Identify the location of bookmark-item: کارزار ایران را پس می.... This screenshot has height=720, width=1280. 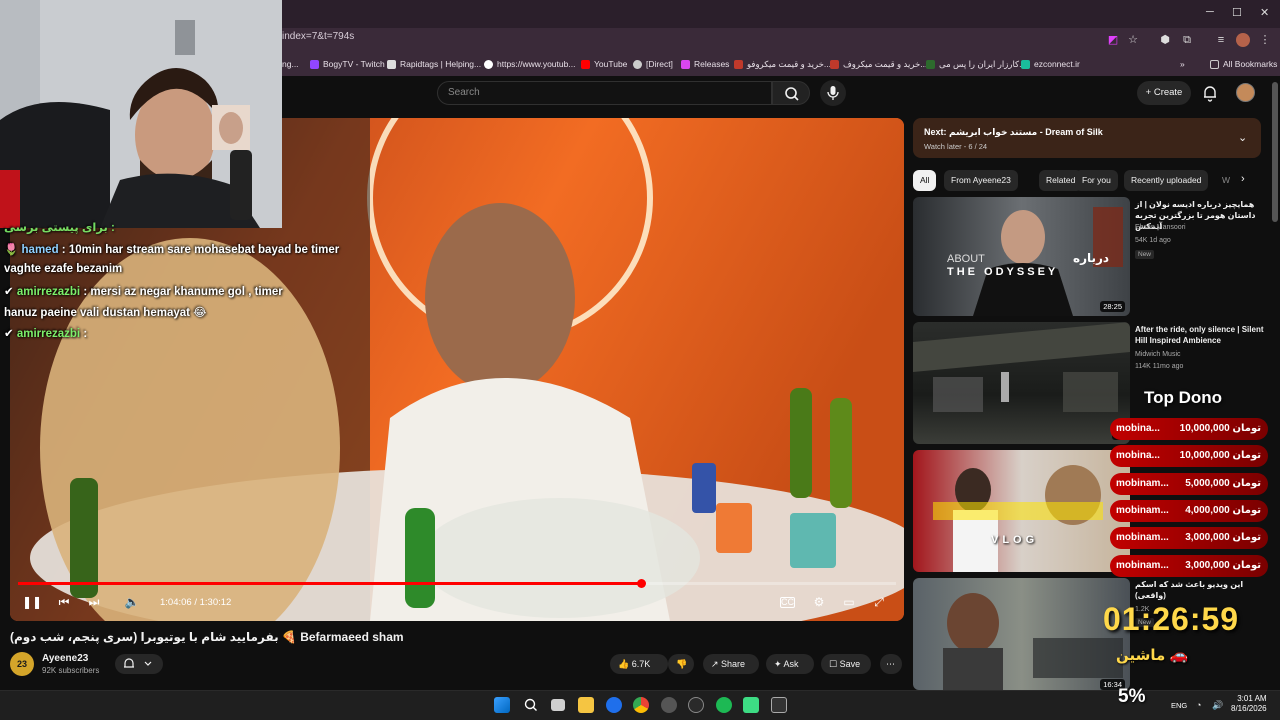
(976, 64).